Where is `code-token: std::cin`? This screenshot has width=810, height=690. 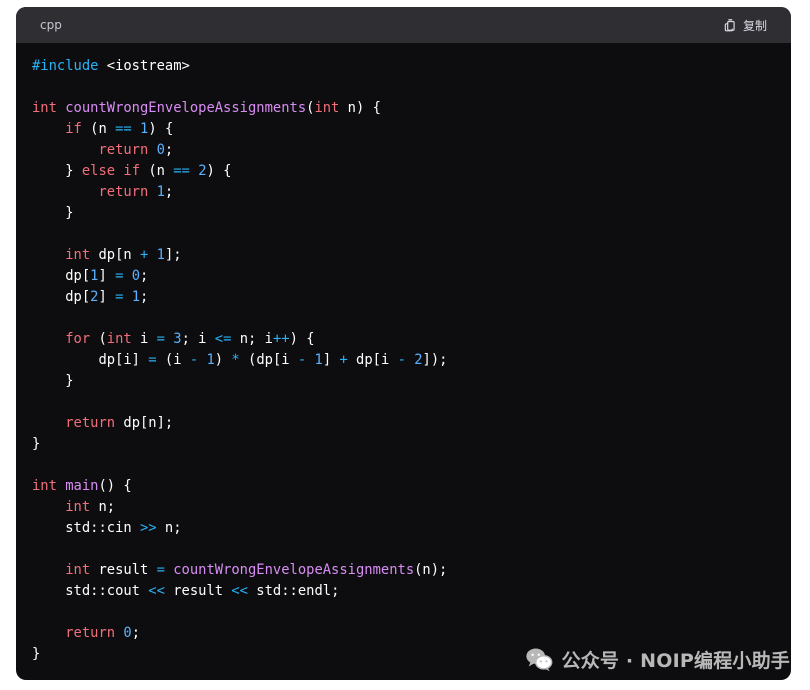 code-token: std::cin is located at coordinates (86, 528).